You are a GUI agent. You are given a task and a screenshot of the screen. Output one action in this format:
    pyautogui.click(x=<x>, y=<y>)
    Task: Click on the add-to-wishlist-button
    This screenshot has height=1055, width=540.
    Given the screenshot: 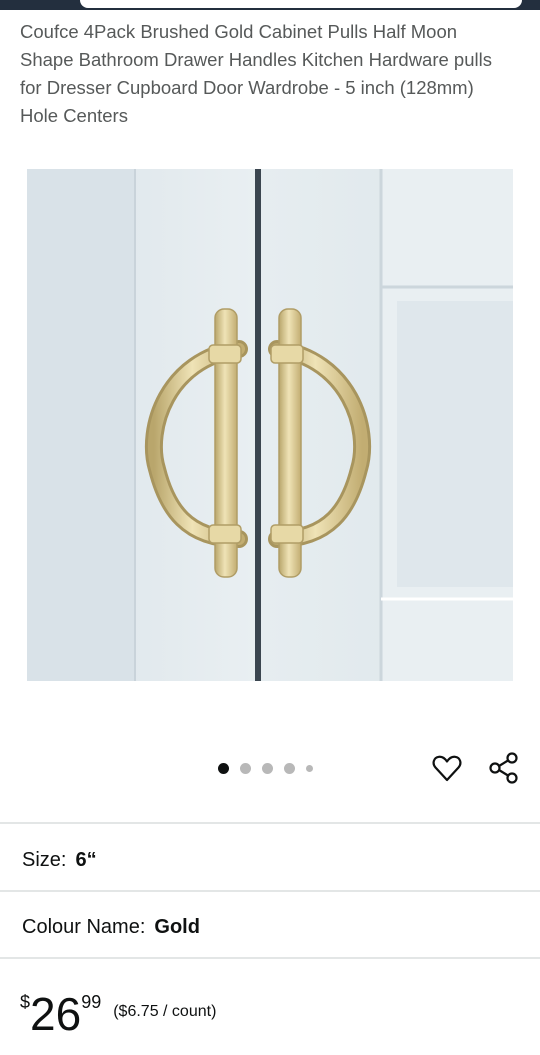 What is the action you would take?
    pyautogui.click(x=447, y=768)
    